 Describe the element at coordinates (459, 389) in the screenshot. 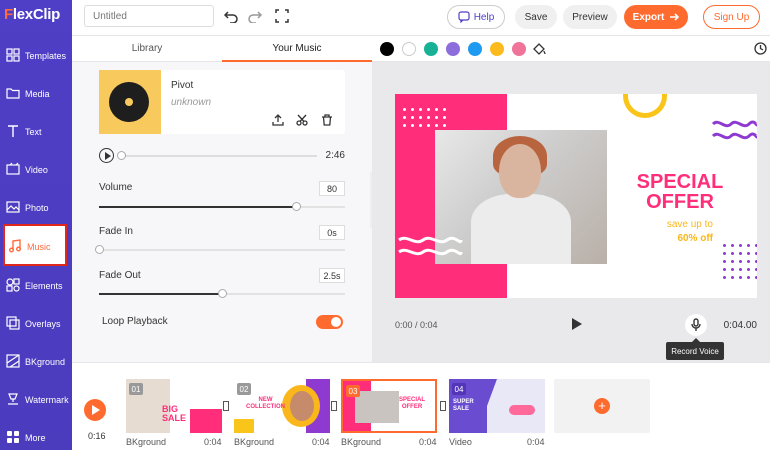

I see `scene-number: 04` at that location.